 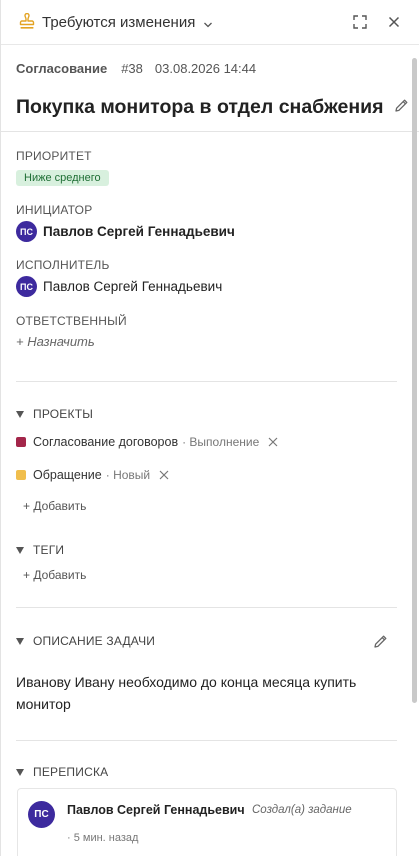 I want to click on project-item: Согласование договоров · Выполнение, so click(x=147, y=442).